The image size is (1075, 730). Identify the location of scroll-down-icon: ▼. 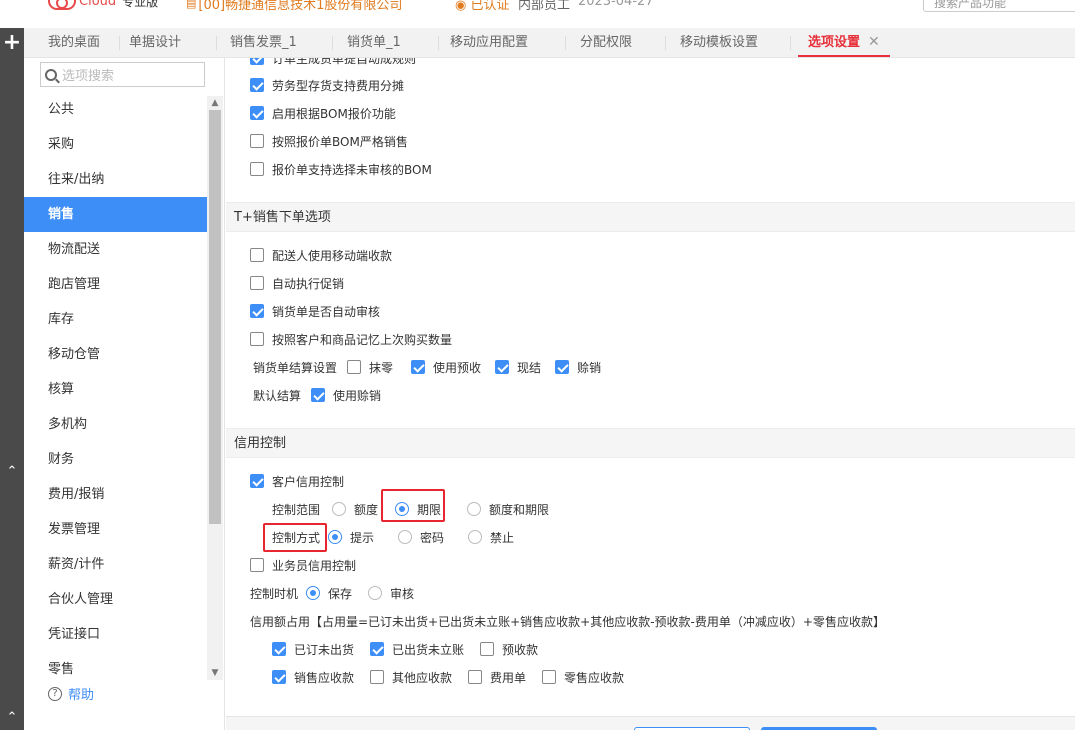
(215, 673).